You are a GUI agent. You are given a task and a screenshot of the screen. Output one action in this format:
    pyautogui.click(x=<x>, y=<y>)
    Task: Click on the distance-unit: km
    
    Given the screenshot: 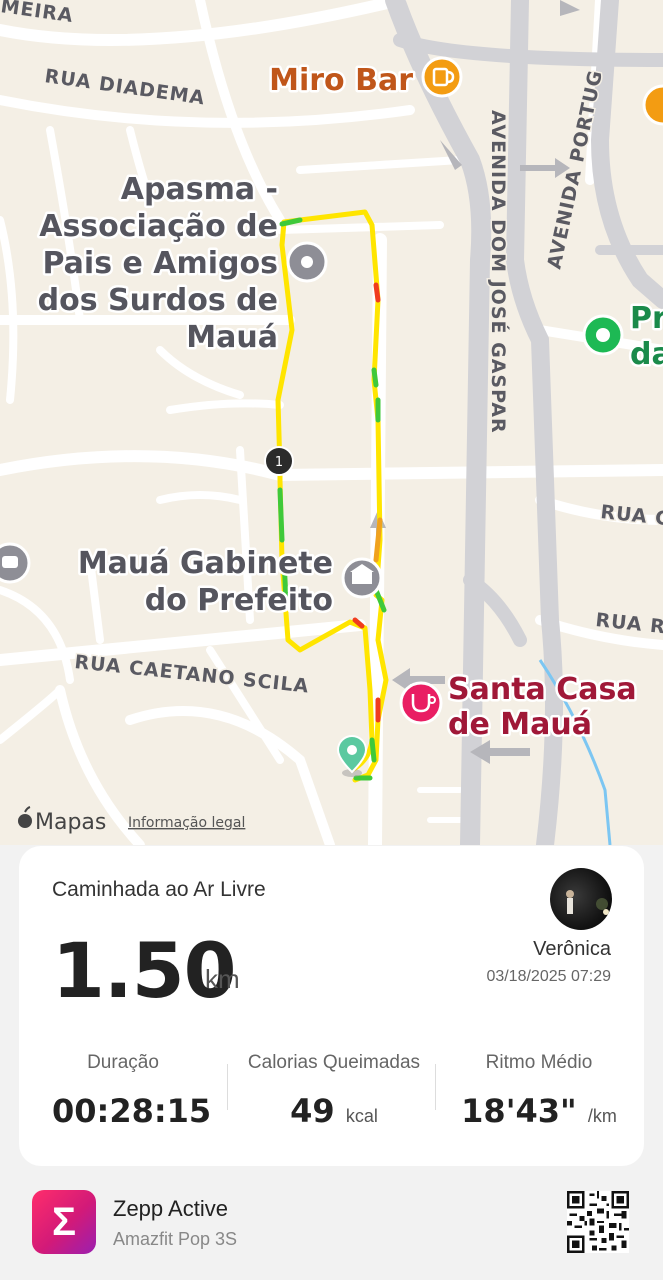 What is the action you would take?
    pyautogui.click(x=222, y=979)
    